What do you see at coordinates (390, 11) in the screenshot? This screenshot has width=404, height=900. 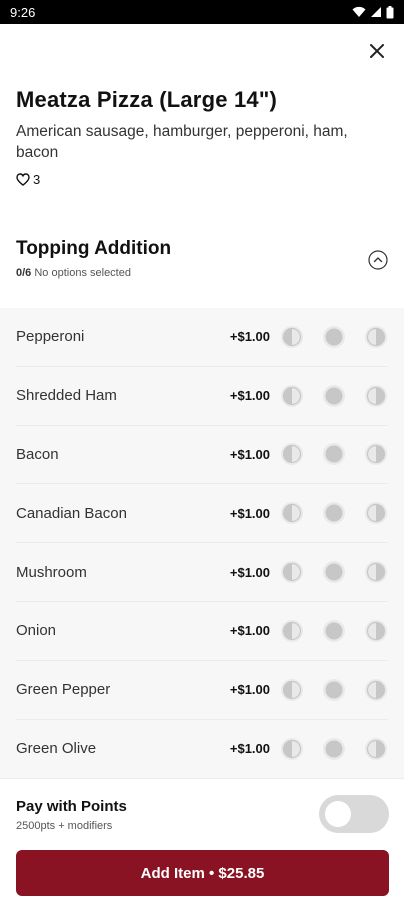 I see `battery-icon` at bounding box center [390, 11].